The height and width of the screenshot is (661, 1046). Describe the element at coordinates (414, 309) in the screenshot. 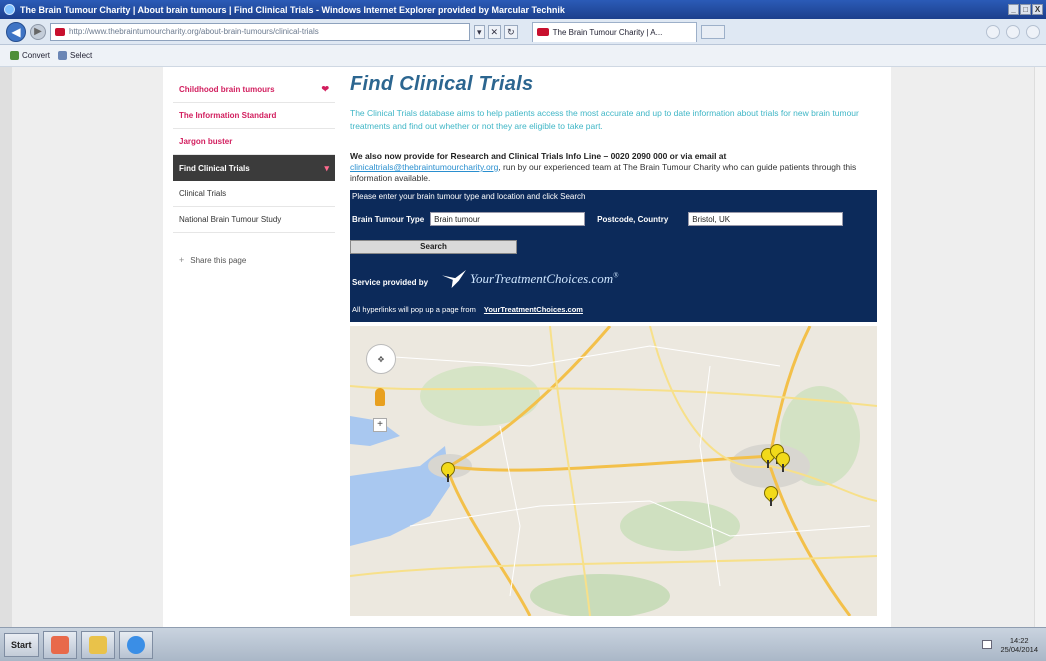

I see `hyperlinks-text: All hyperlinks will pop up a page from` at that location.